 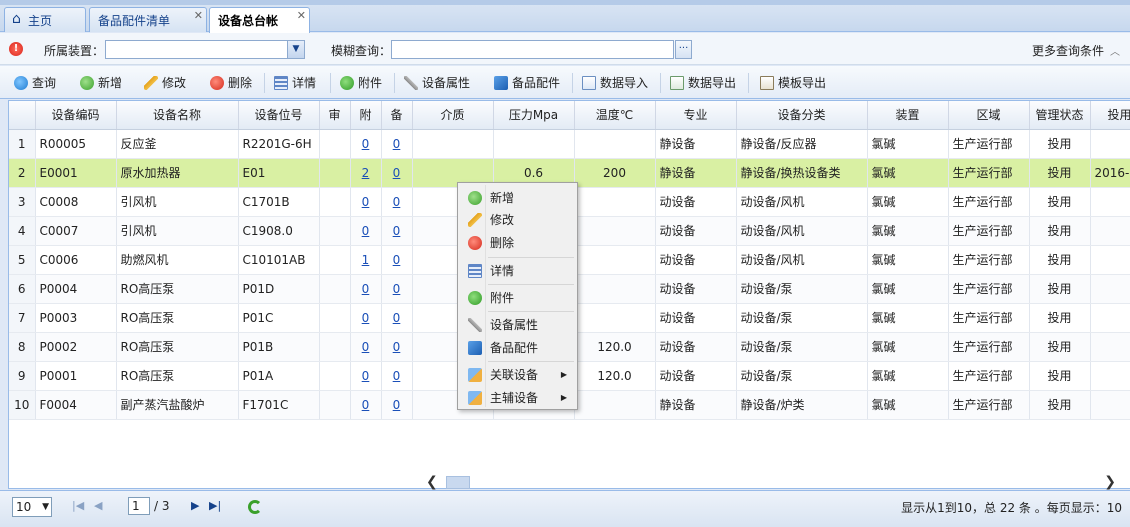 What do you see at coordinates (295, 83) in the screenshot?
I see `detail-button: 详情` at bounding box center [295, 83].